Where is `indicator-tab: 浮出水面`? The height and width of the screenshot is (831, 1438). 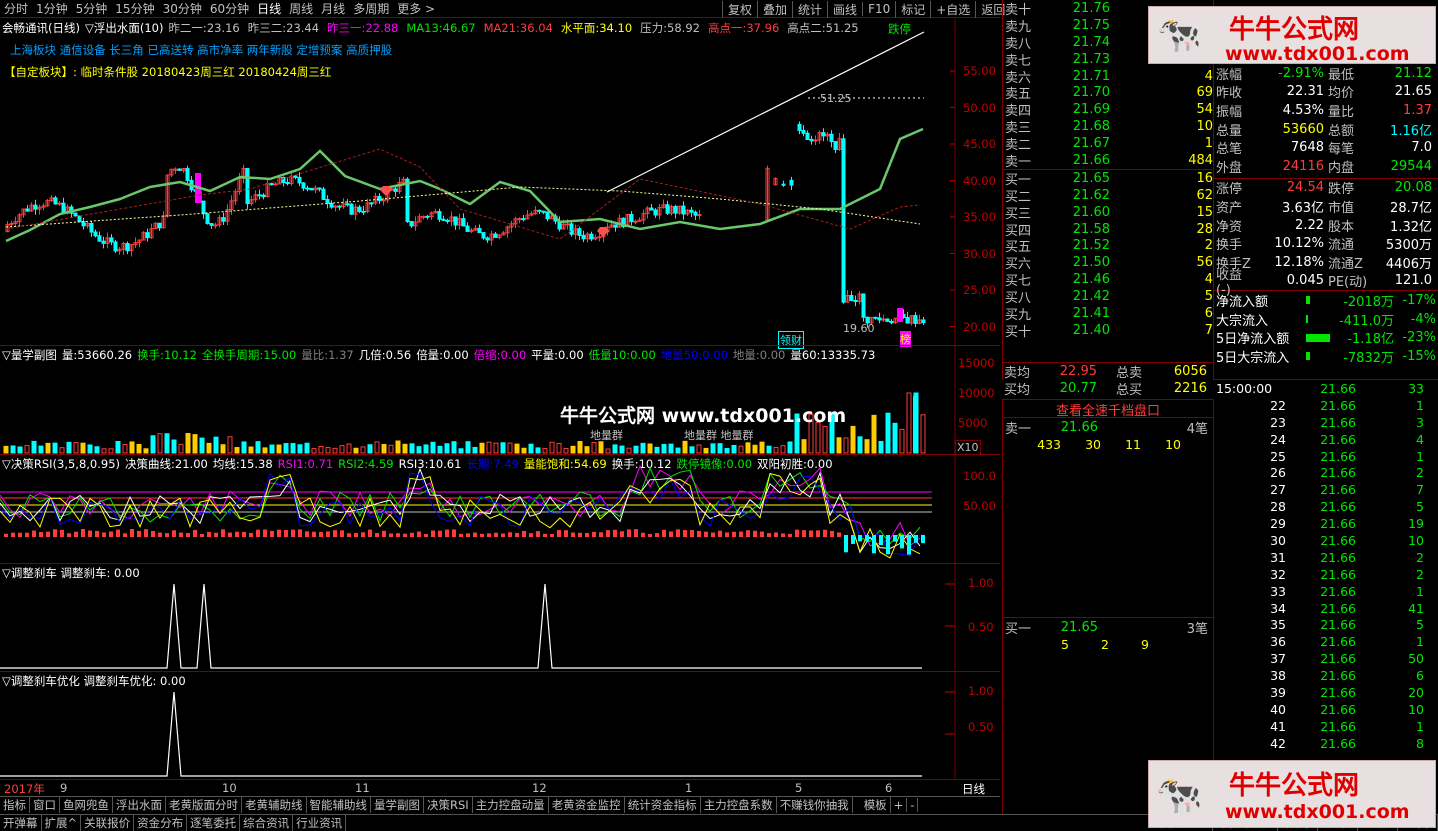 indicator-tab: 浮出水面 is located at coordinates (139, 804).